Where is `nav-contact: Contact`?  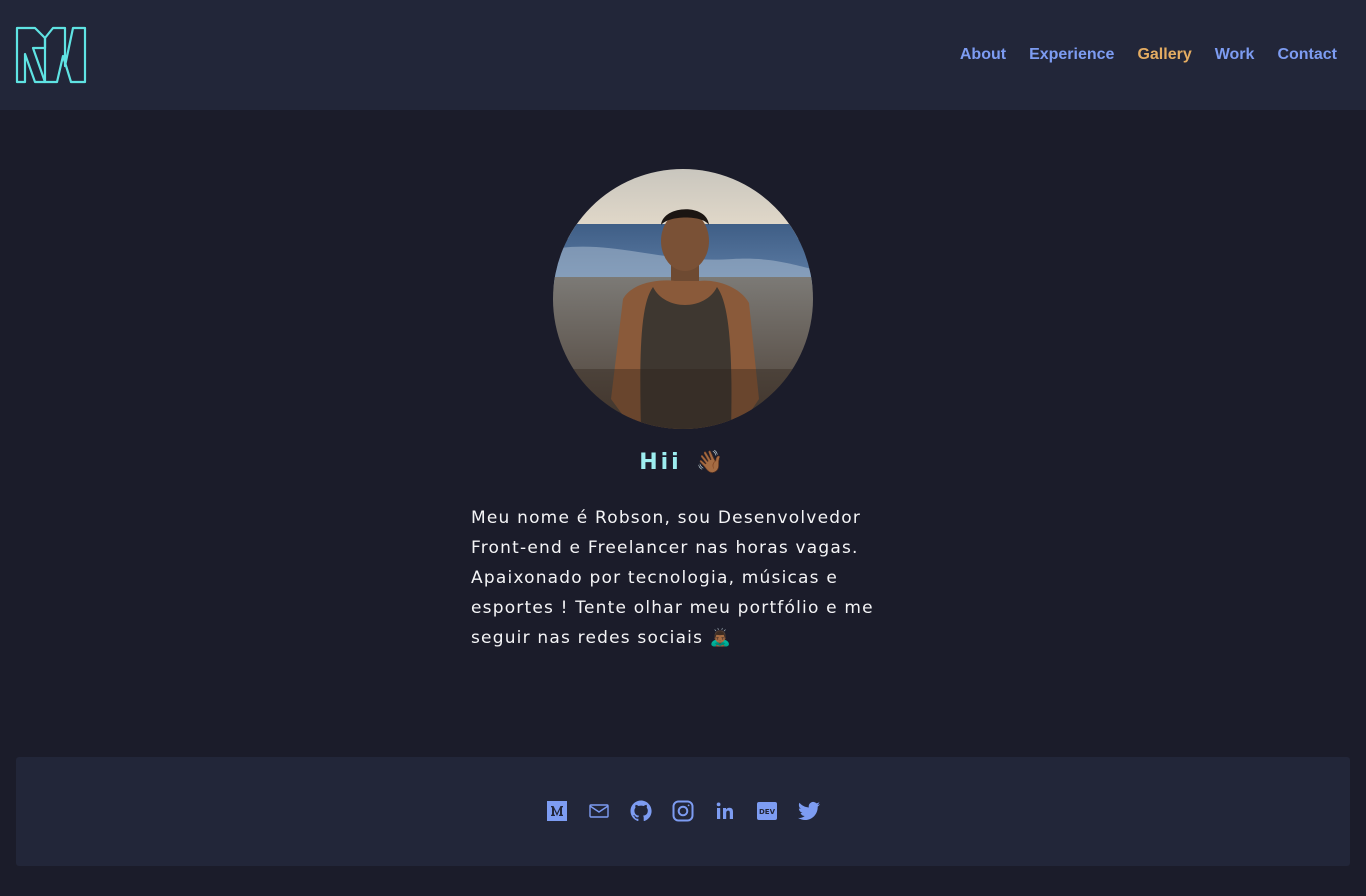 nav-contact: Contact is located at coordinates (1307, 55).